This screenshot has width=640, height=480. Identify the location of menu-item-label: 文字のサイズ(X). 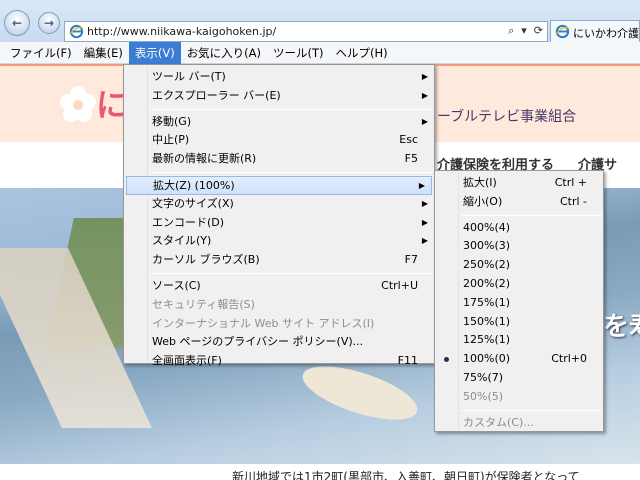
(193, 203).